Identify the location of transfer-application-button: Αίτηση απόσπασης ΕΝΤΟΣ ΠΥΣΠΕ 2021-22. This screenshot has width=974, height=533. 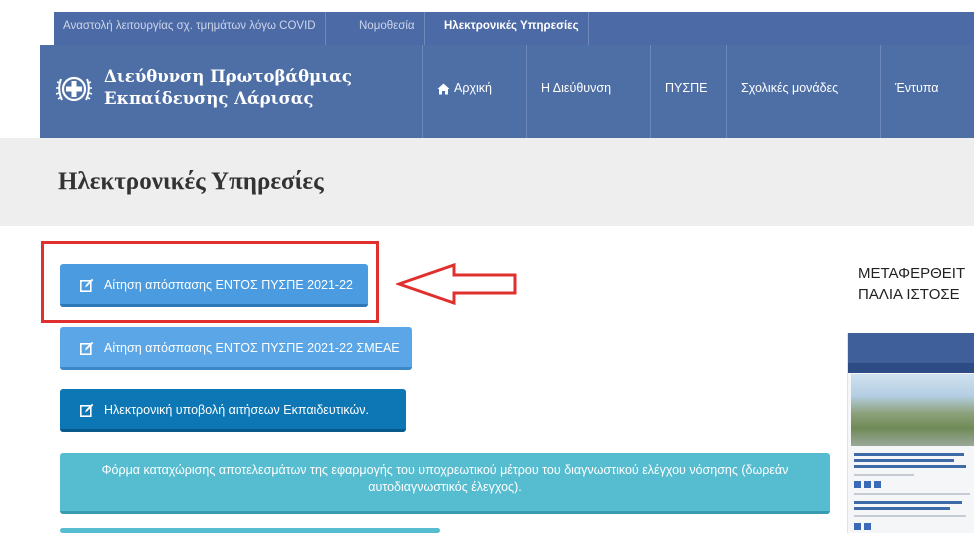
(214, 285).